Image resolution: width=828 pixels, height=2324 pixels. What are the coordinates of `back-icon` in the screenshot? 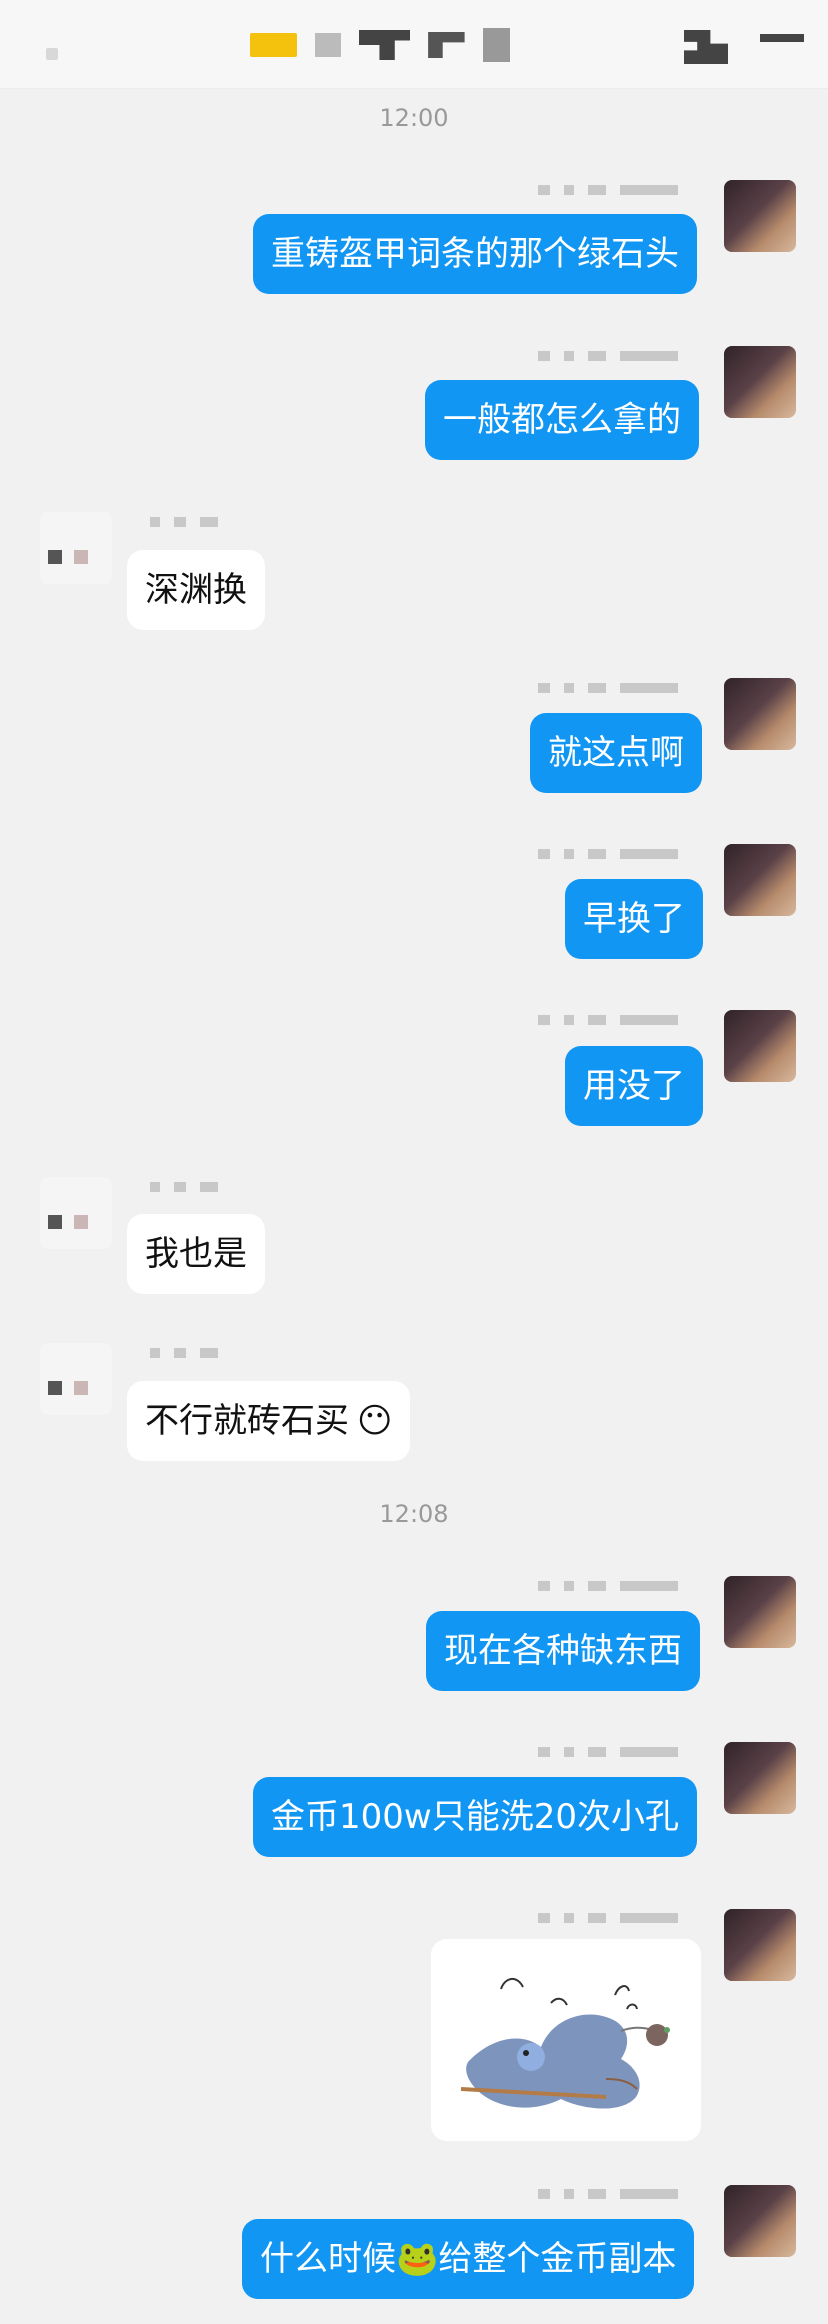 It's located at (52, 54).